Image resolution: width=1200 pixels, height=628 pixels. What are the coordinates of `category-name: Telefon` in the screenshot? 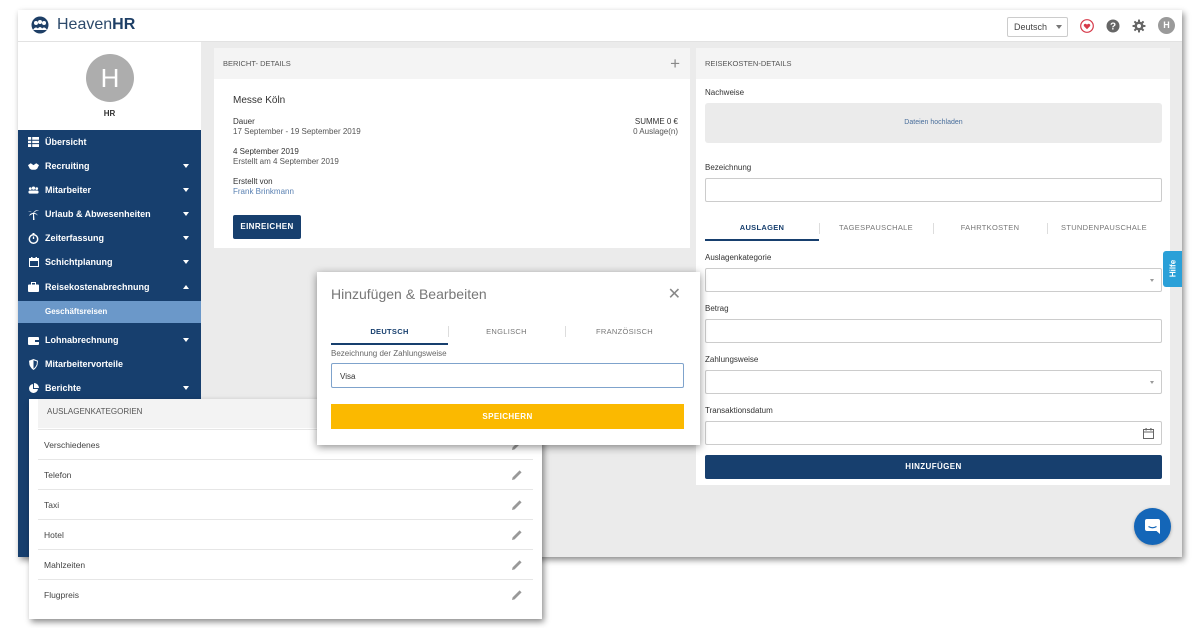 It's located at (58, 475).